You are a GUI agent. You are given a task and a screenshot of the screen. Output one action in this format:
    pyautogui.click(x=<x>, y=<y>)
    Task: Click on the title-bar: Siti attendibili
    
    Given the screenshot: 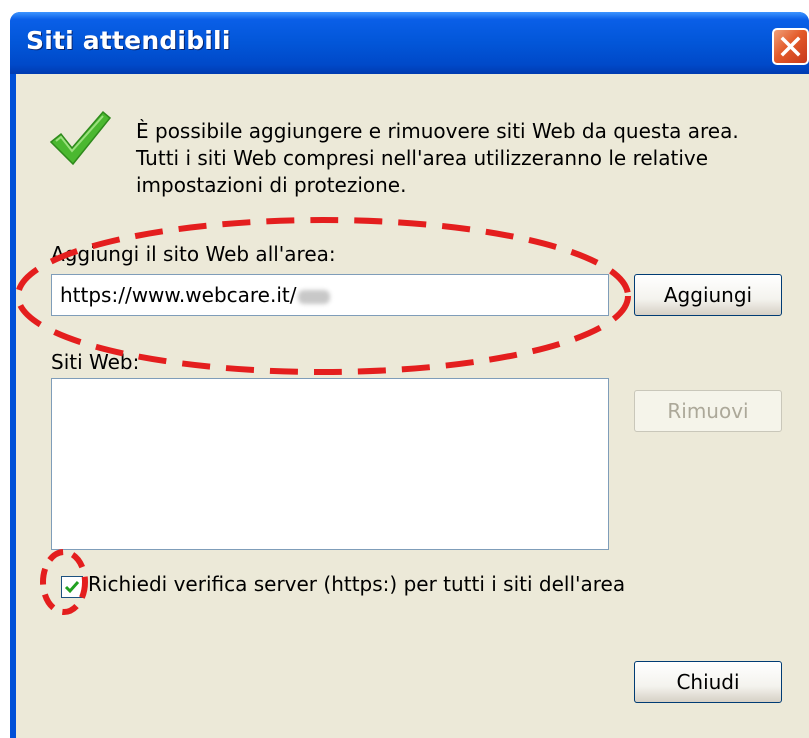 What is the action you would take?
    pyautogui.click(x=409, y=43)
    